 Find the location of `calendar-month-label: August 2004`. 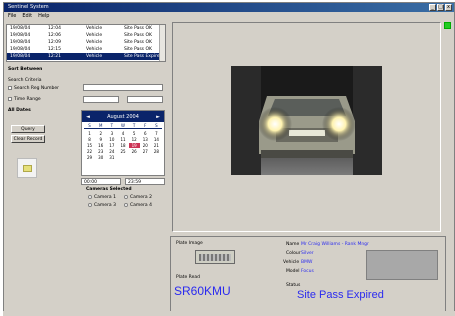

calendar-month-label: August 2004 is located at coordinates (123, 116).